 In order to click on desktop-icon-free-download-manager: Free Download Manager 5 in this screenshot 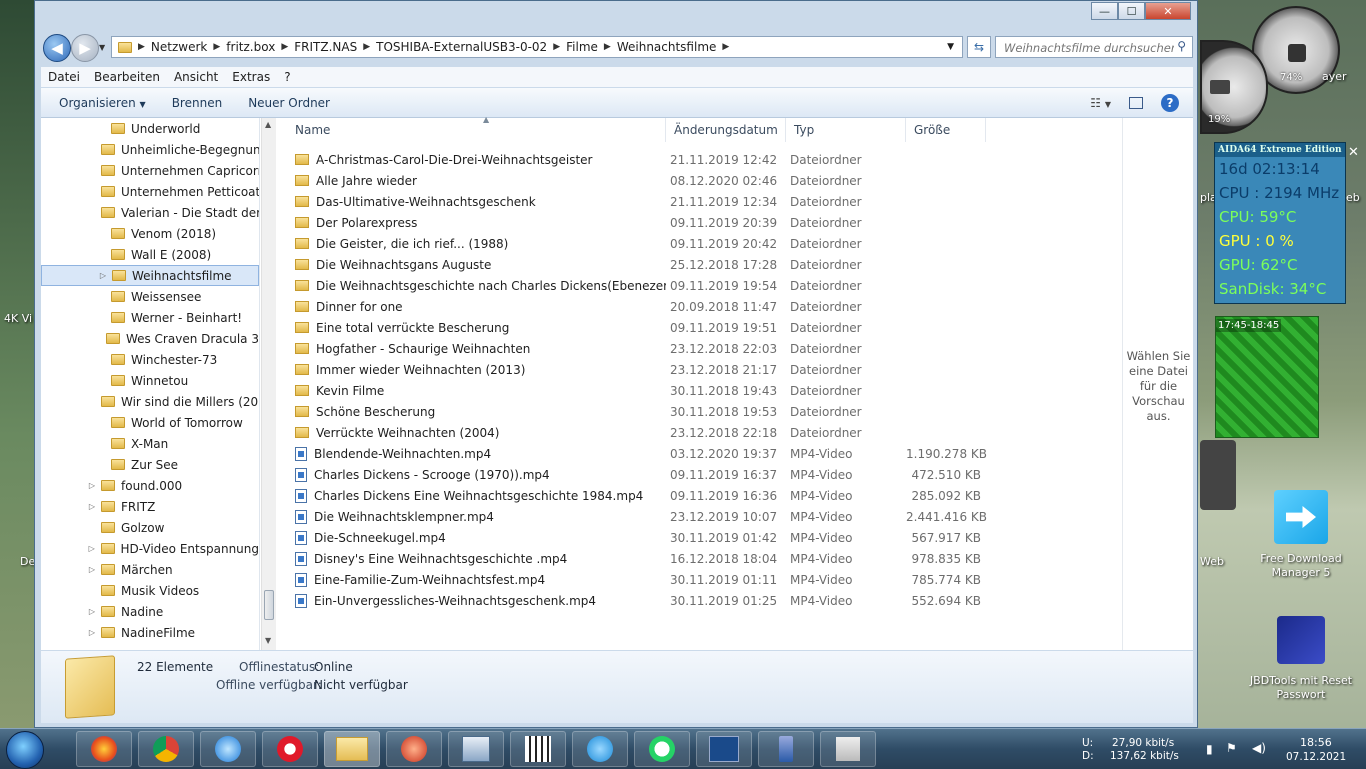, I will do `click(1301, 535)`.